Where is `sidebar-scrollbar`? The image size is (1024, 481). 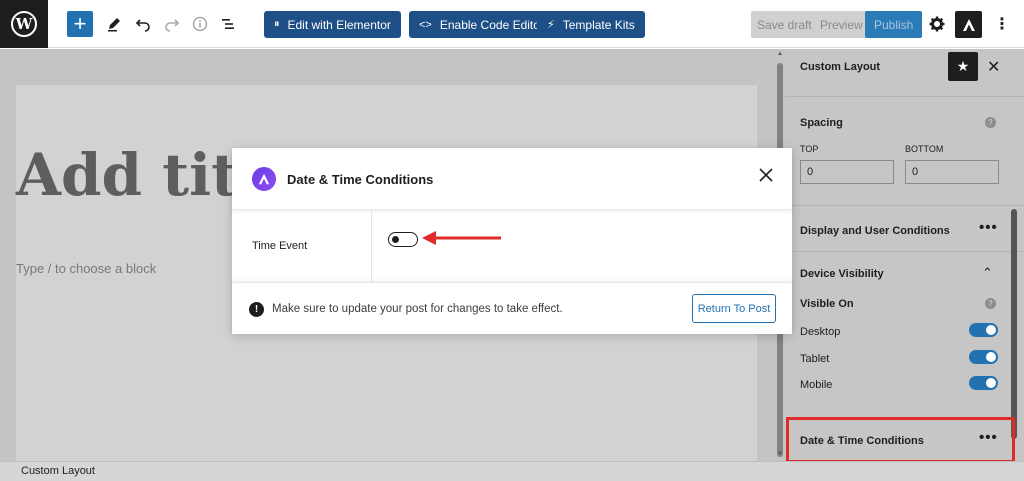 sidebar-scrollbar is located at coordinates (1014, 324).